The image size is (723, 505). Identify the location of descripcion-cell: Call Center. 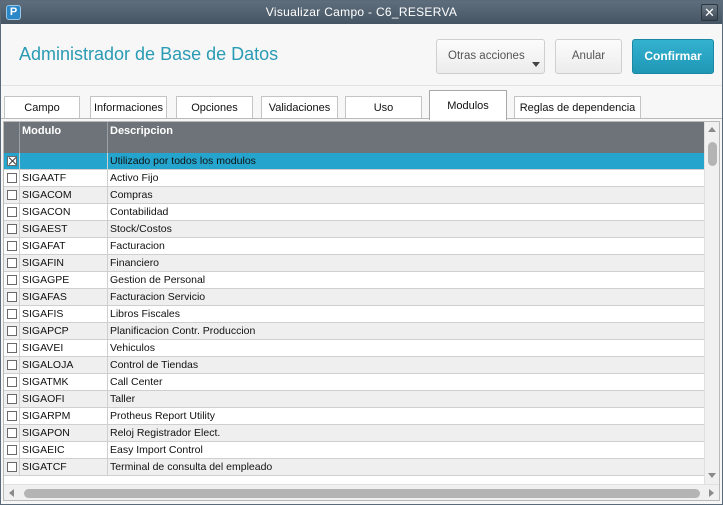
(136, 382).